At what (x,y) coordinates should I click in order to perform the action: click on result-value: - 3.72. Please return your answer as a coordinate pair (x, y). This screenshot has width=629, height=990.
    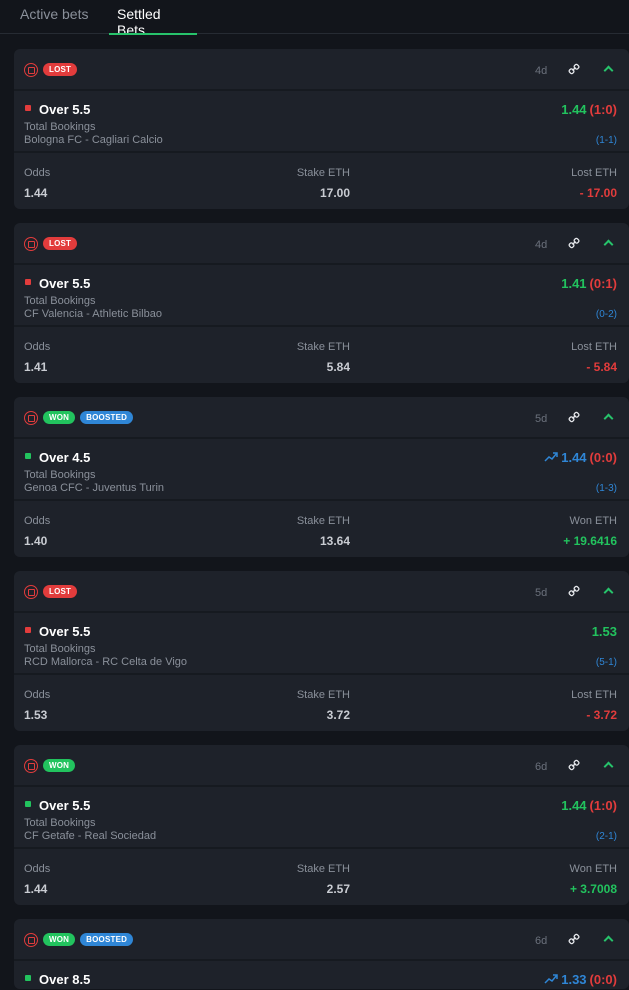
    Looking at the image, I should click on (601, 715).